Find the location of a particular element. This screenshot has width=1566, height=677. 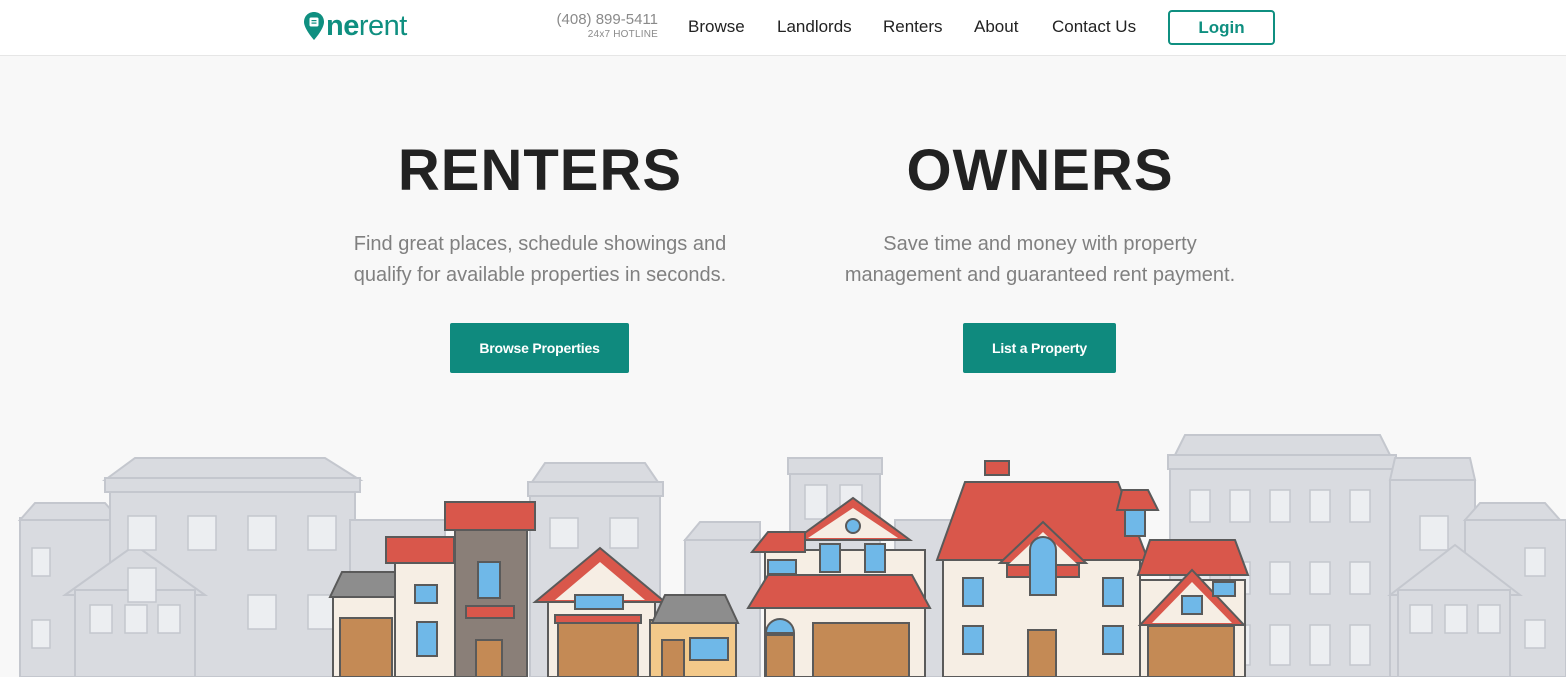

logo-text-bold: ne is located at coordinates (342, 25).